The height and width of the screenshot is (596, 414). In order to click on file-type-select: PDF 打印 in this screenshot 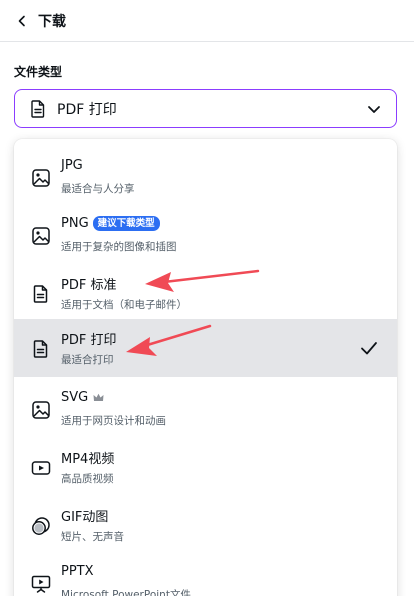, I will do `click(205, 108)`.